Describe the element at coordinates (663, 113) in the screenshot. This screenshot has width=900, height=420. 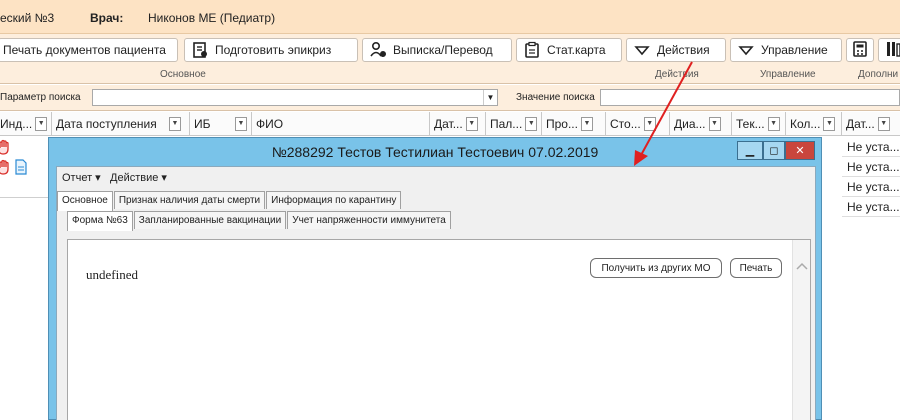
I see `annotation-arrow` at that location.